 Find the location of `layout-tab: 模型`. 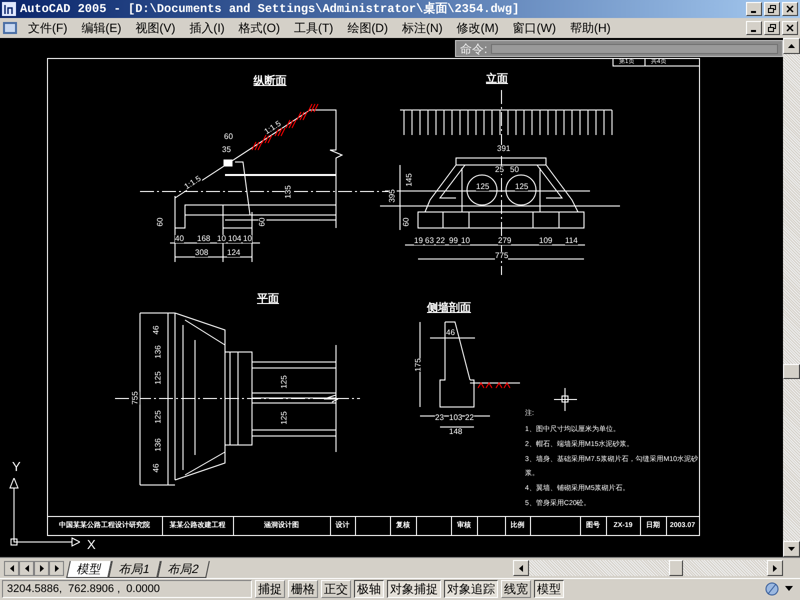

layout-tab: 模型 is located at coordinates (89, 569).